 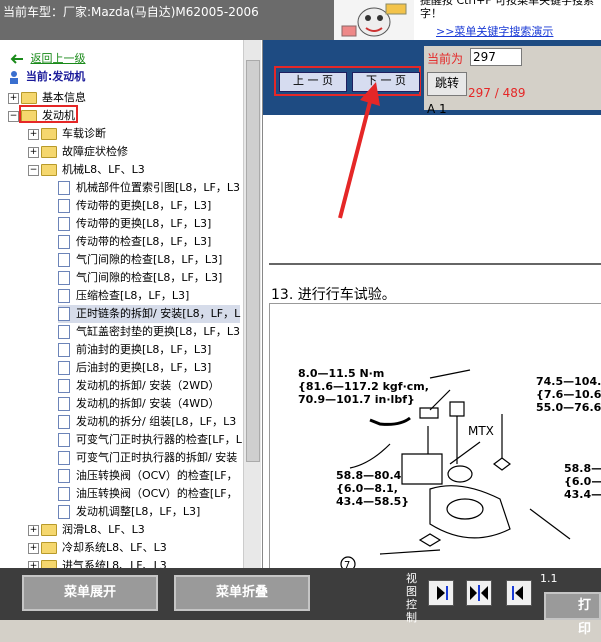 I want to click on view-split-button, so click(x=479, y=593).